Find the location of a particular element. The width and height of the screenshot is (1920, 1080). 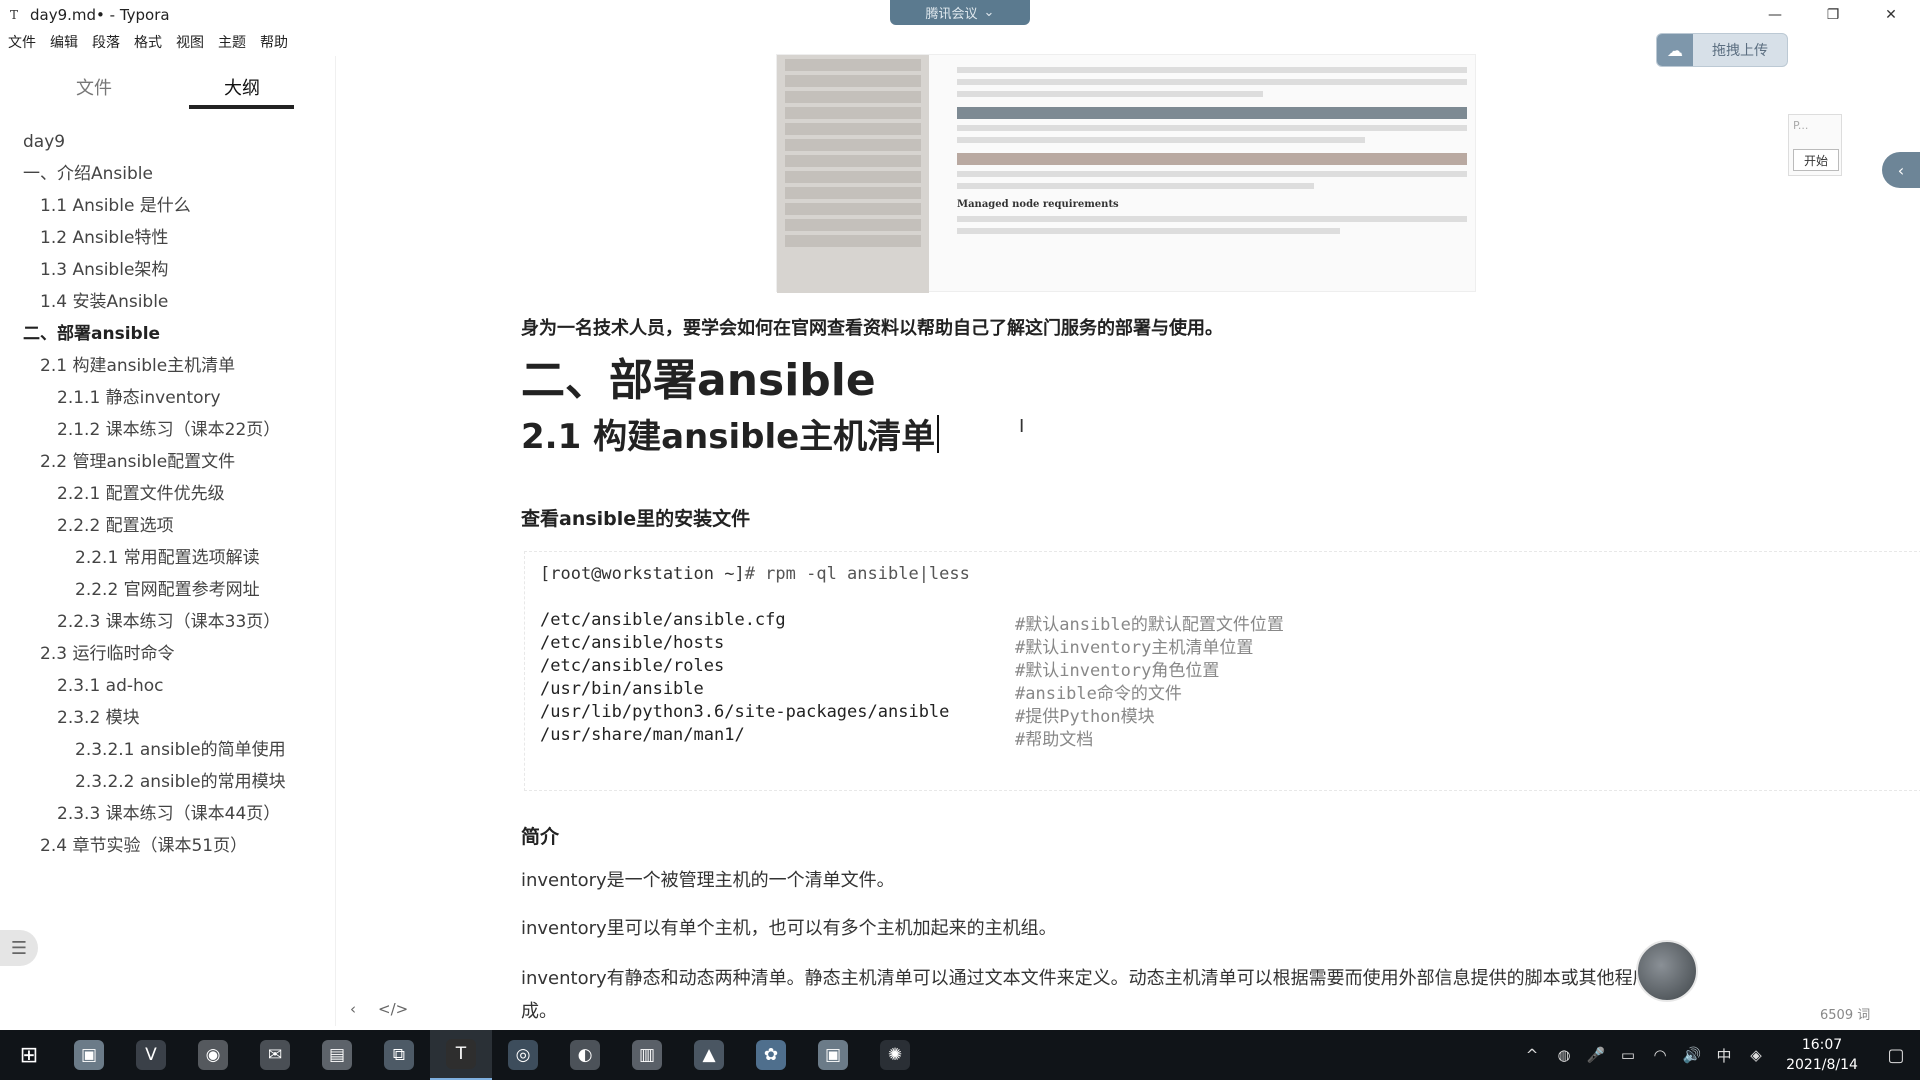

outline-item: 2.2.1 配置文件优先级 is located at coordinates (170, 494).